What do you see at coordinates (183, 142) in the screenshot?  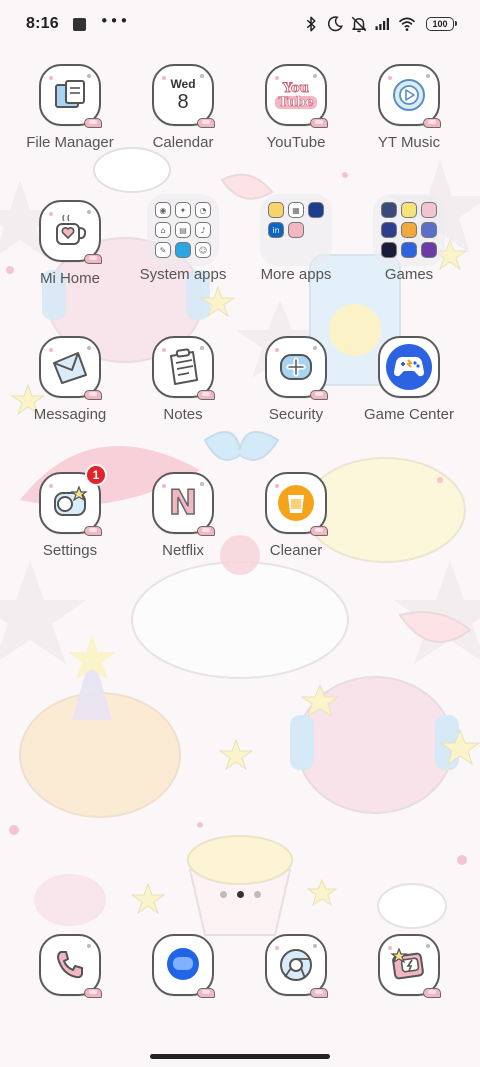 I see `app-label: Calendar` at bounding box center [183, 142].